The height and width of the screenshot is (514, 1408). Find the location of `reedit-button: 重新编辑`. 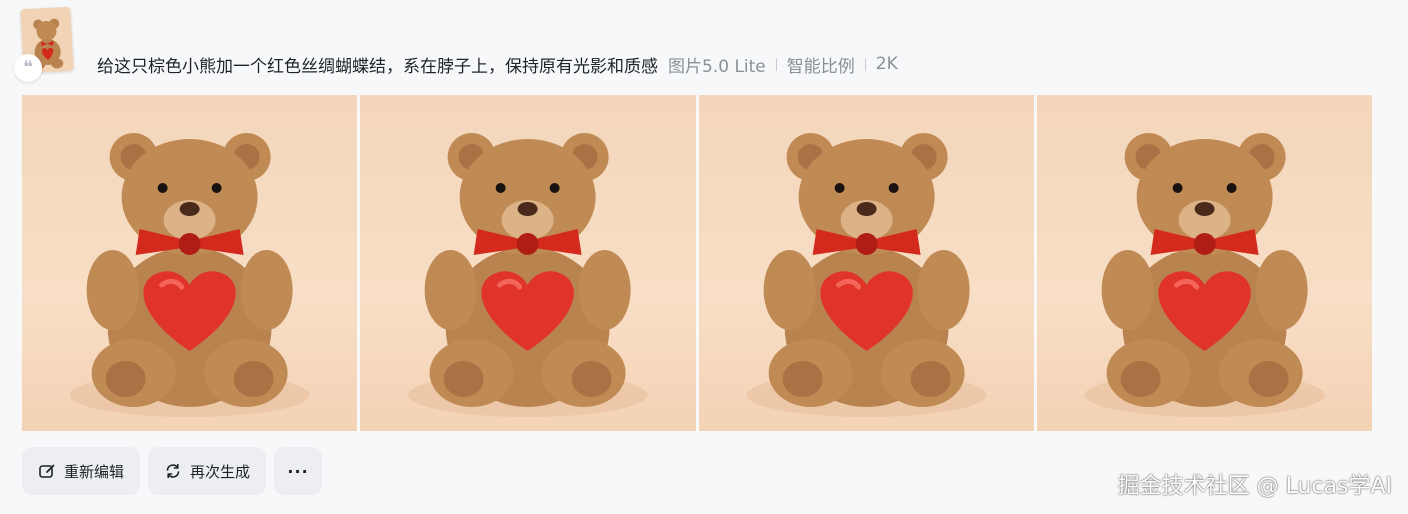

reedit-button: 重新编辑 is located at coordinates (81, 471).